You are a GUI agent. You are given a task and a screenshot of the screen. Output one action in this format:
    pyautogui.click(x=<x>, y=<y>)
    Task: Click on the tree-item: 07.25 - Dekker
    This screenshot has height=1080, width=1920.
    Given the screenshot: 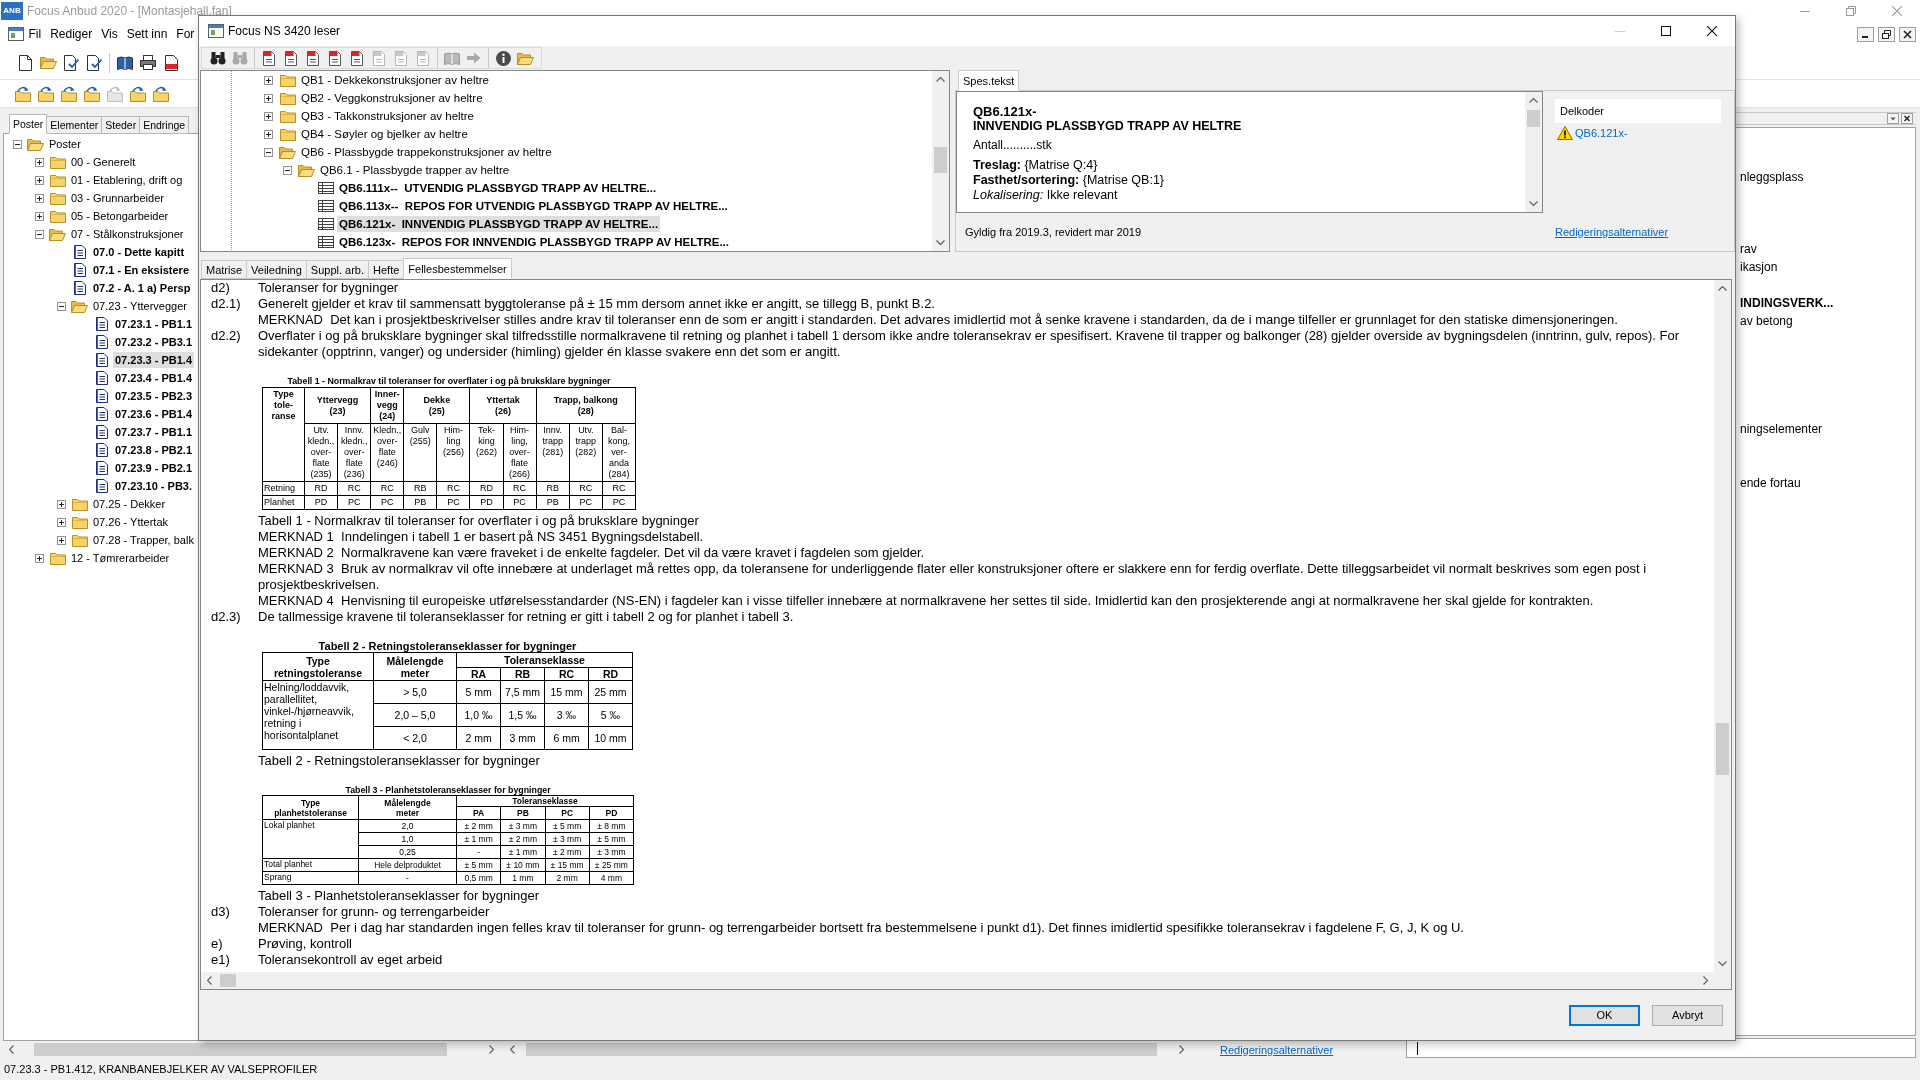 What is the action you would take?
    pyautogui.click(x=129, y=504)
    